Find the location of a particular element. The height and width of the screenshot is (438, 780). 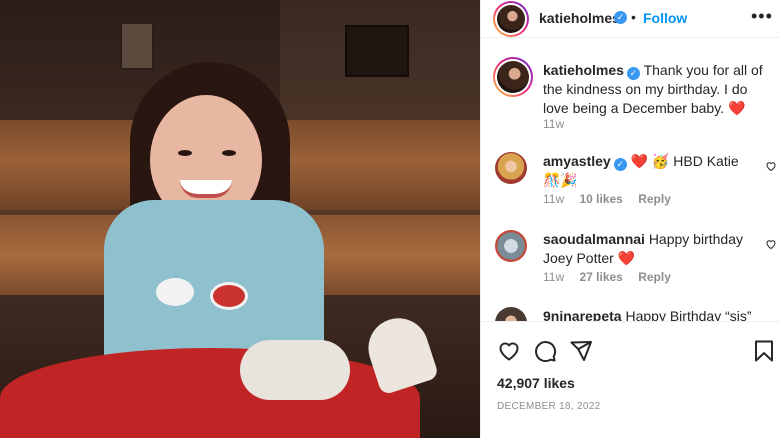

comment-meta: 11w 10 likes Reply is located at coordinates (613, 199).